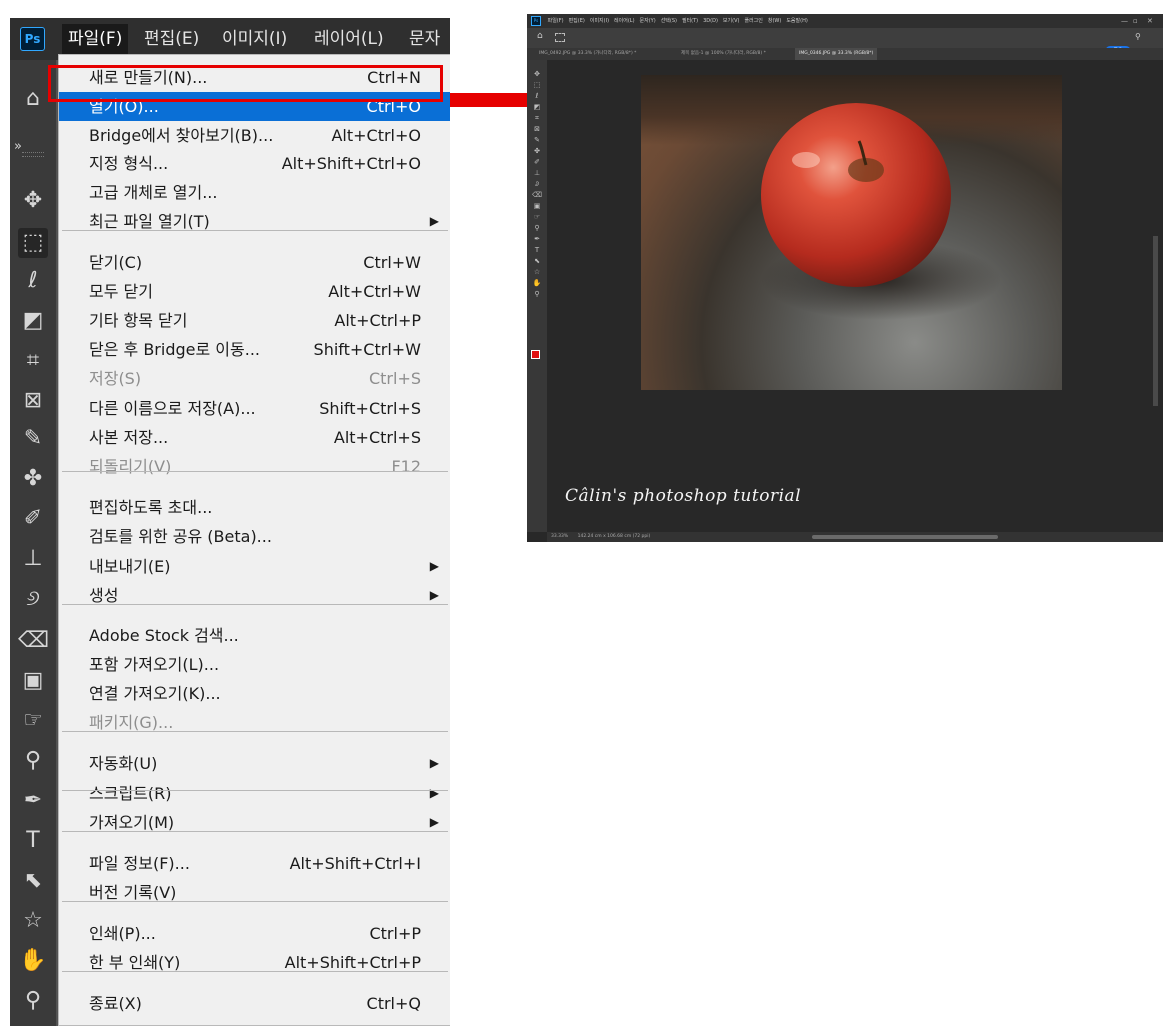 Image resolution: width=1166 pixels, height=1035 pixels. What do you see at coordinates (1150, 21) in the screenshot?
I see `close-icon: ✕` at bounding box center [1150, 21].